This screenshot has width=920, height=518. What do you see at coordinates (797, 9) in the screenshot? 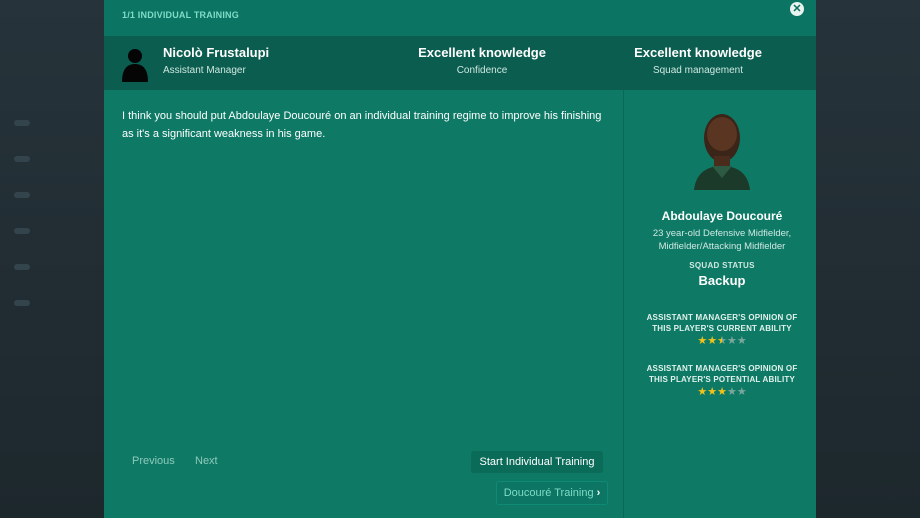
I see `close-icon: ✕` at bounding box center [797, 9].